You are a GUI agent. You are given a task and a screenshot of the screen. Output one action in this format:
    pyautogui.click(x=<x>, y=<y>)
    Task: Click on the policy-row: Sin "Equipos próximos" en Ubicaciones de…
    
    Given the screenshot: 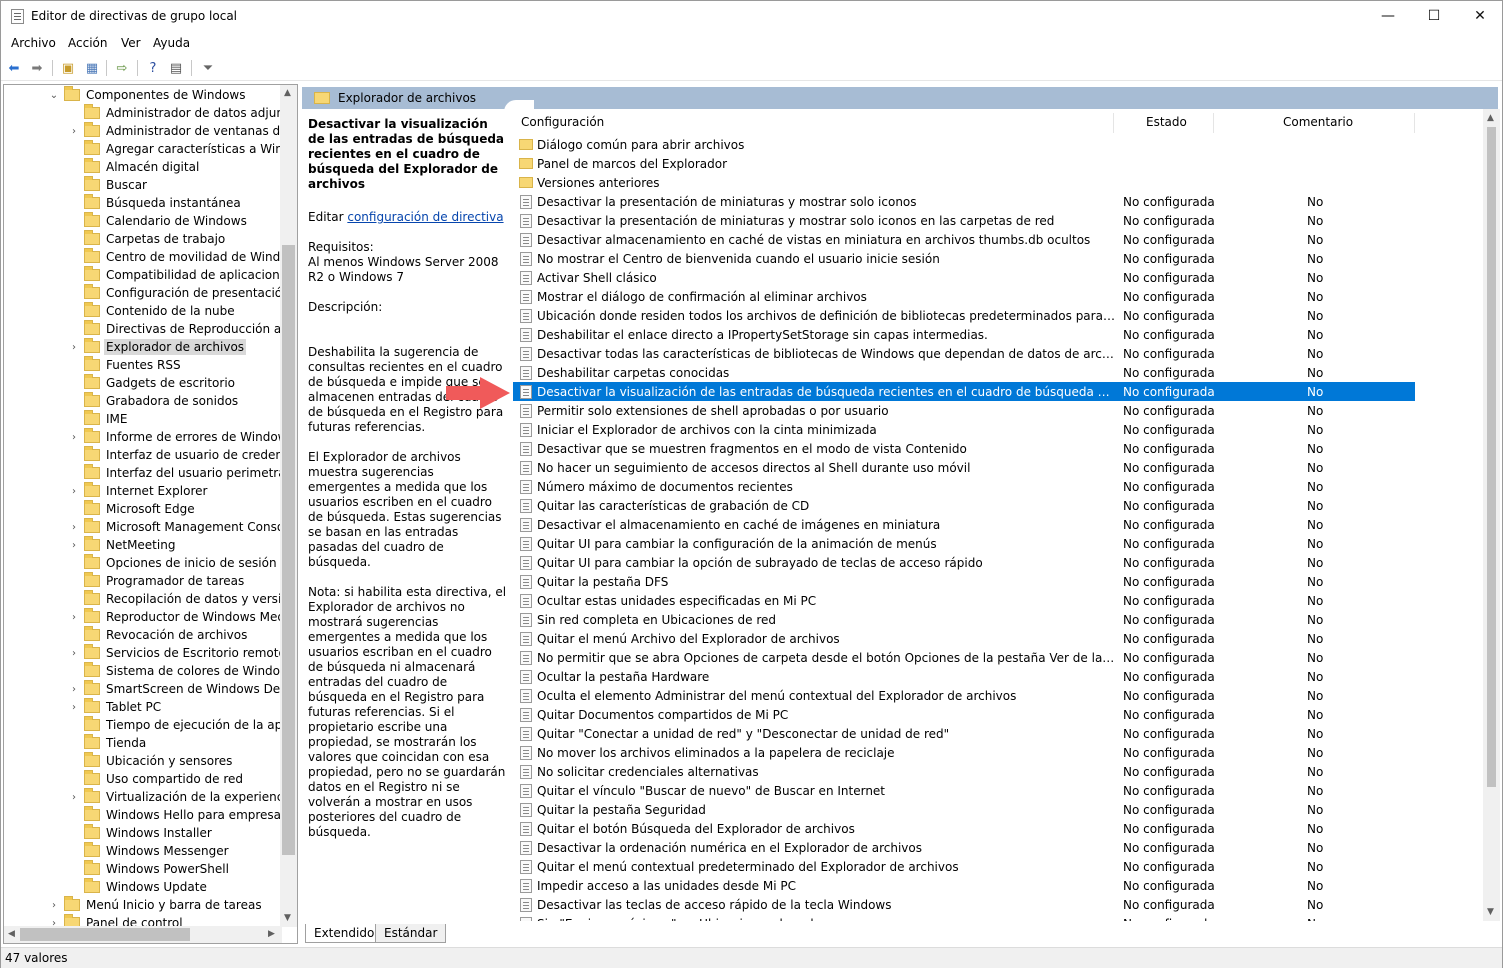 What is the action you would take?
    pyautogui.click(x=964, y=917)
    